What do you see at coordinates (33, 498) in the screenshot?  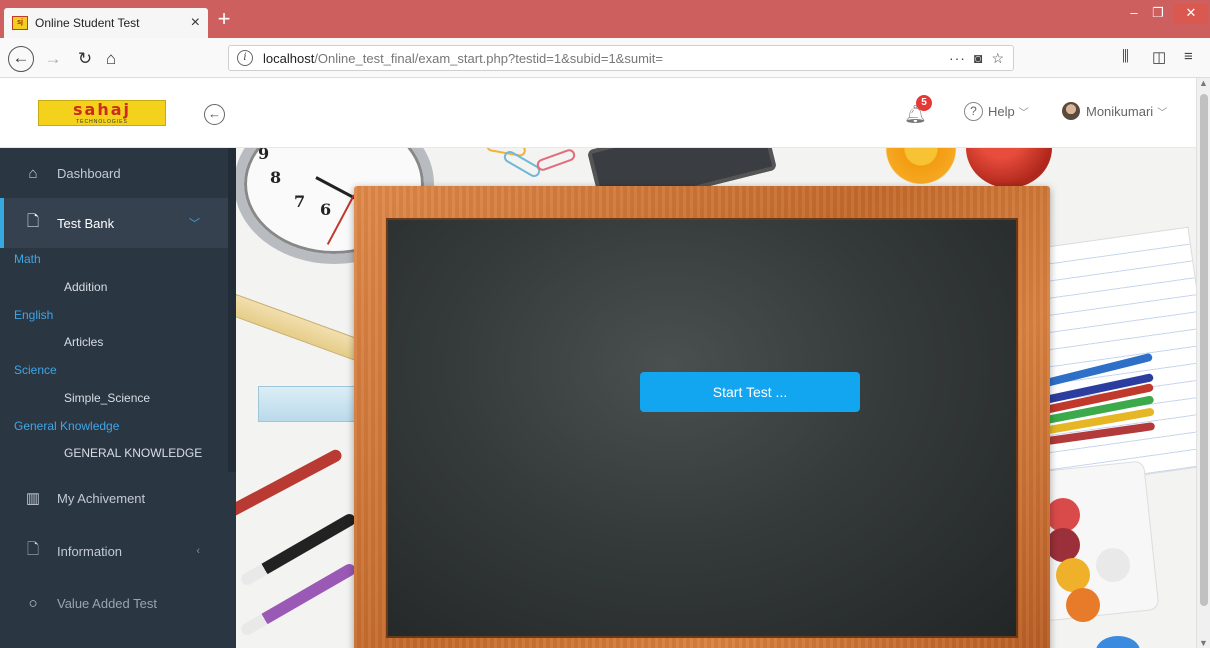 I see `chart-icon: ▥` at bounding box center [33, 498].